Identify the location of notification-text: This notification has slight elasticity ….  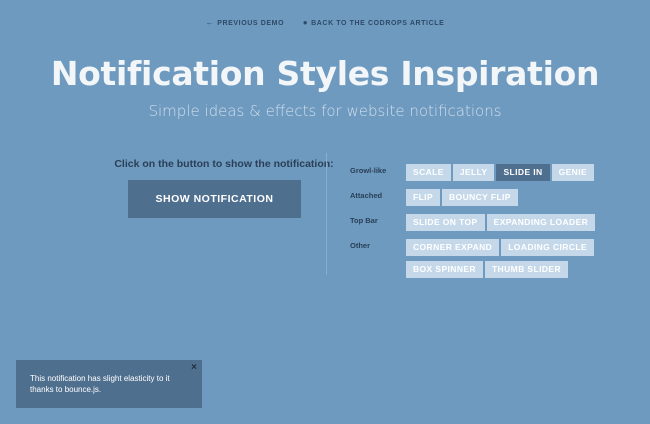
(100, 384).